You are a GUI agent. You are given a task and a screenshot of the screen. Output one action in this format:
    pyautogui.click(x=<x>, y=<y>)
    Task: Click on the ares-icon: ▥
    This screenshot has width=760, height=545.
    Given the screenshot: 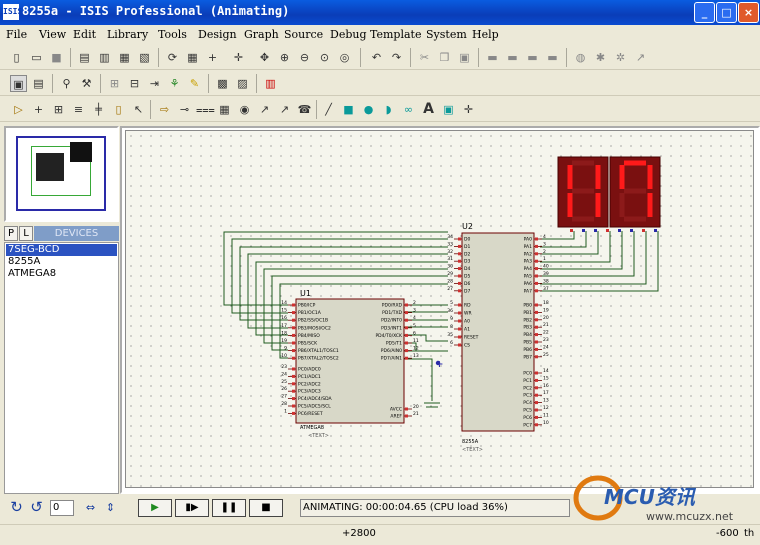 What is the action you would take?
    pyautogui.click(x=270, y=83)
    